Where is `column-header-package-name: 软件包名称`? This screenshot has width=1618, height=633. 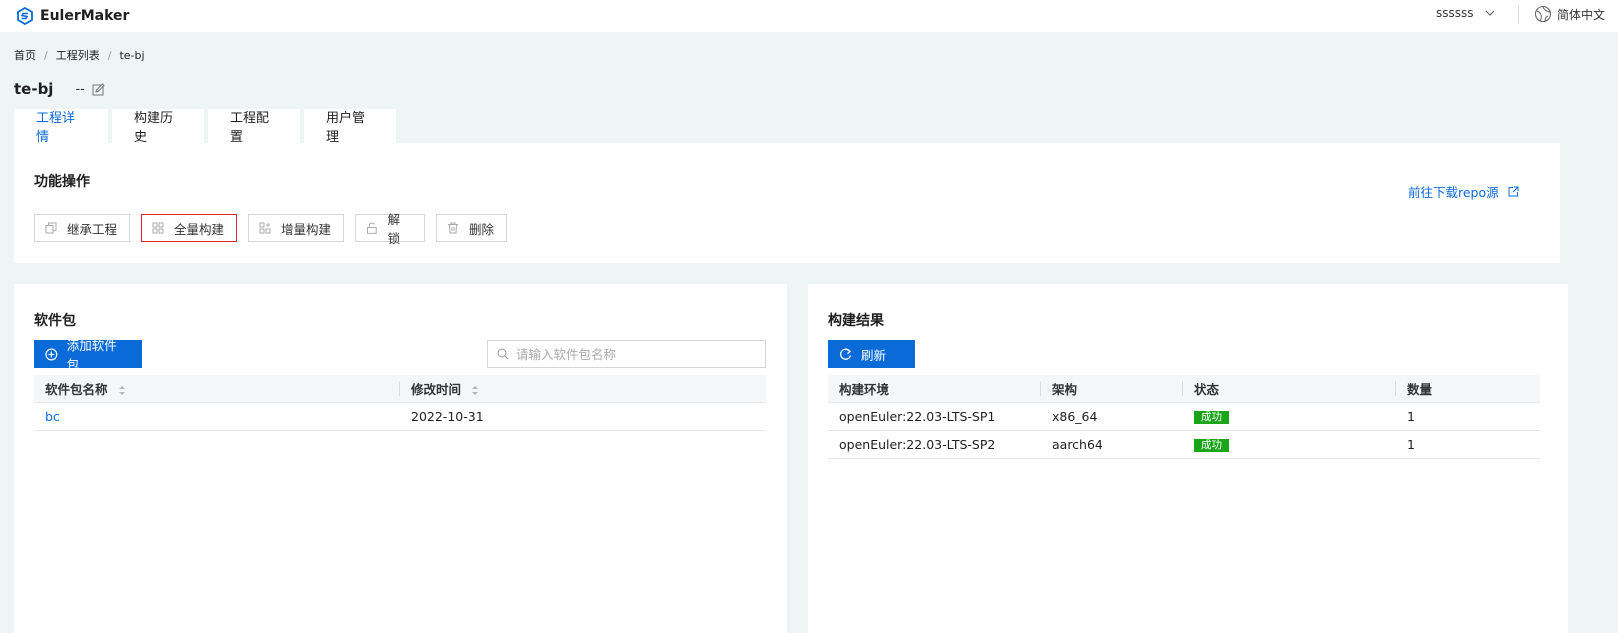 column-header-package-name: 软件包名称 is located at coordinates (217, 389).